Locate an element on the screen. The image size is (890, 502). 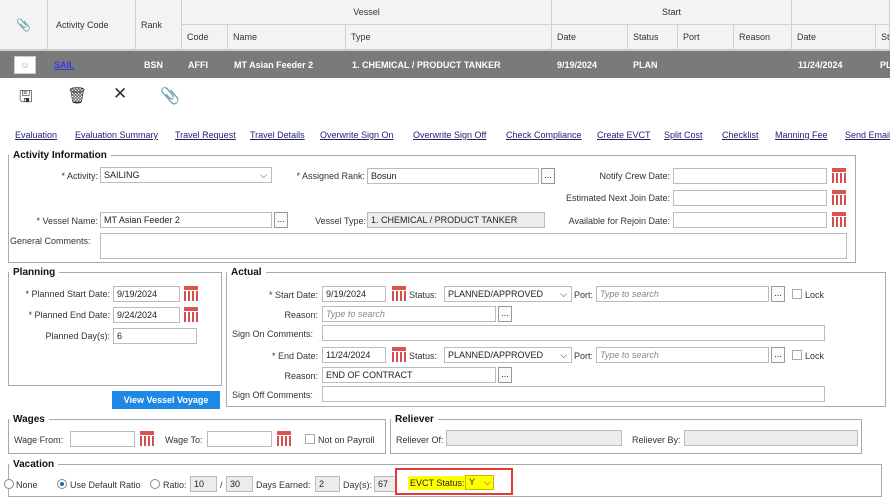
col-type: Type is located at coordinates (449, 37).